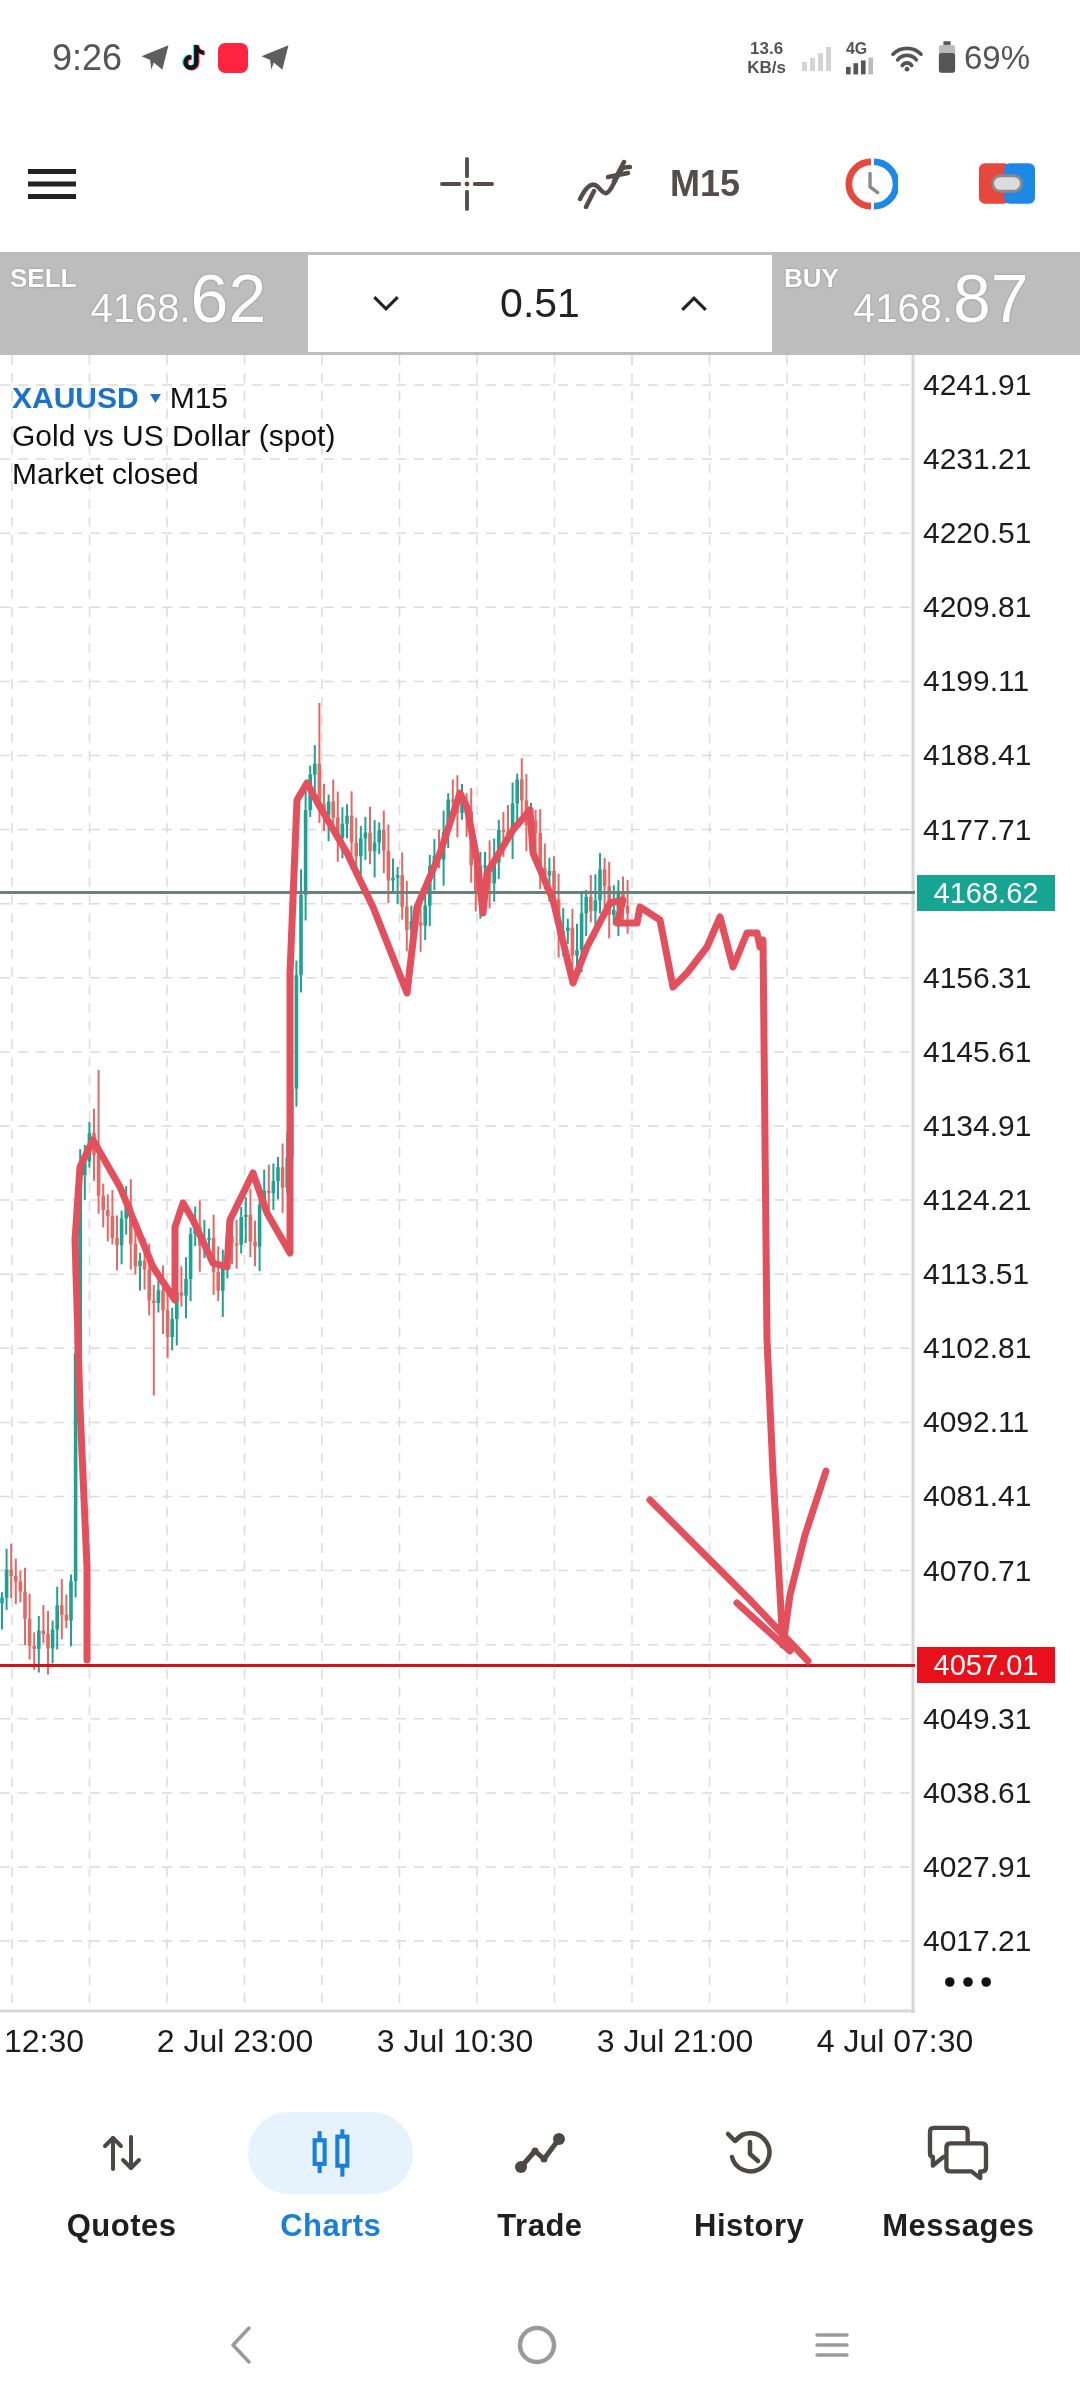  I want to click on price-axis-label: 4156.31, so click(977, 977).